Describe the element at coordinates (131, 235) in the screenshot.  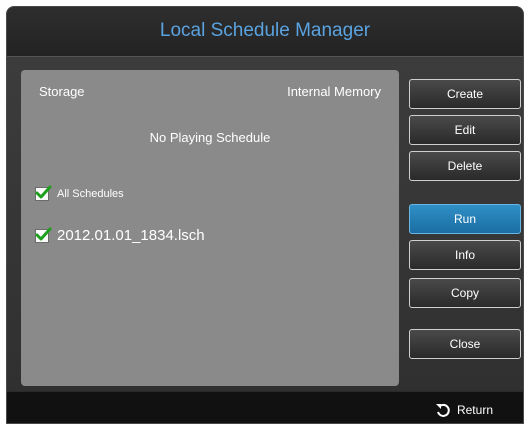
I see `schedule-file-name: 2012.01.01_1834.lsch` at that location.